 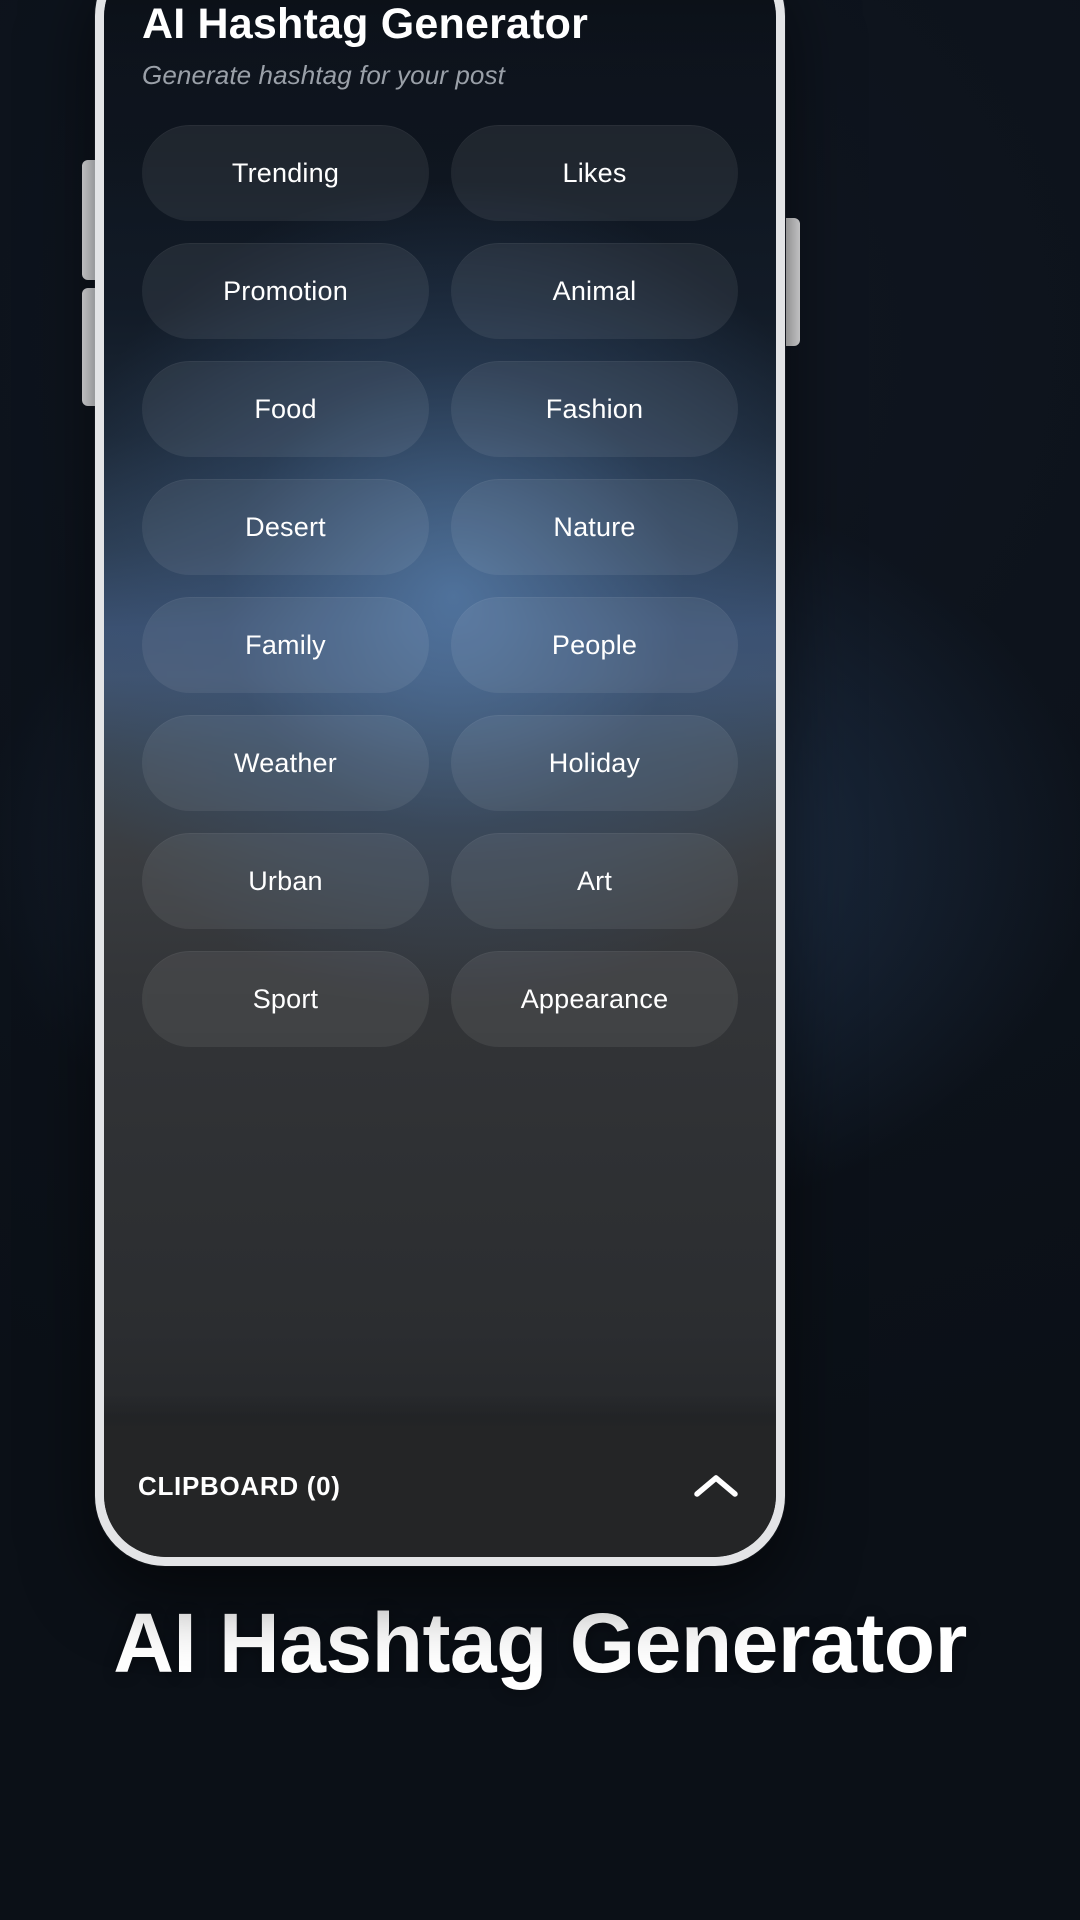 I want to click on category-button-urban: Urban, so click(x=285, y=881).